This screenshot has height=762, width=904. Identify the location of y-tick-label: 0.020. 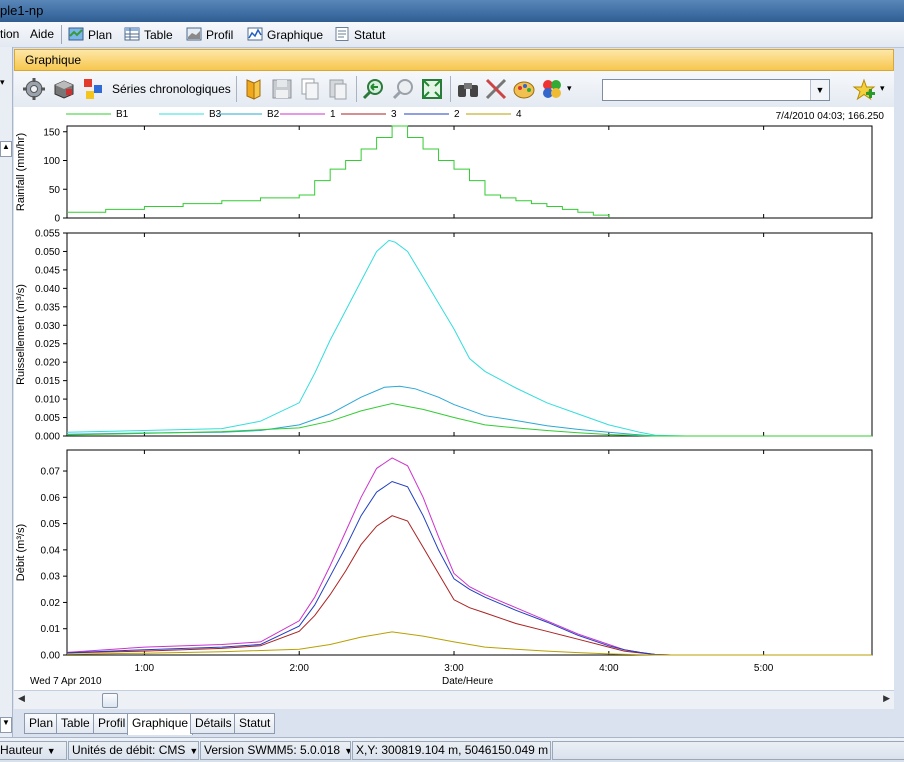
(47, 363).